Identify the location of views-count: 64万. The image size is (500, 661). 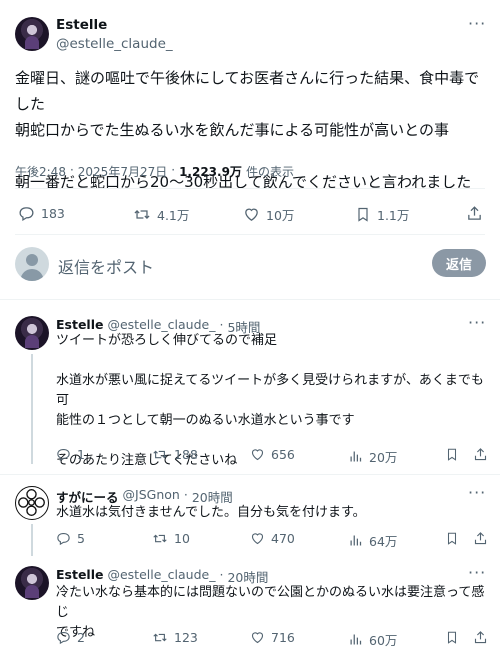
(383, 541).